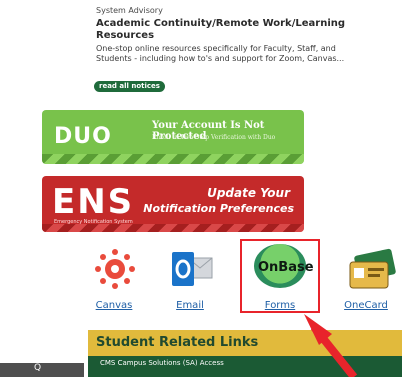 This screenshot has height=377, width=414. I want to click on outlook-email-icon, so click(192, 269).